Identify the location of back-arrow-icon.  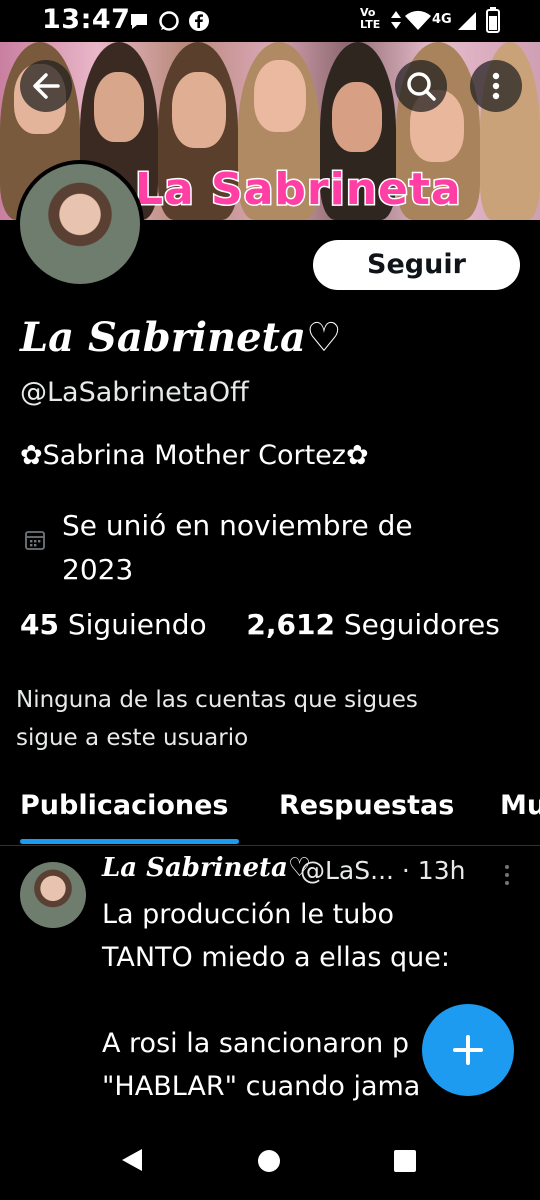
(46, 86).